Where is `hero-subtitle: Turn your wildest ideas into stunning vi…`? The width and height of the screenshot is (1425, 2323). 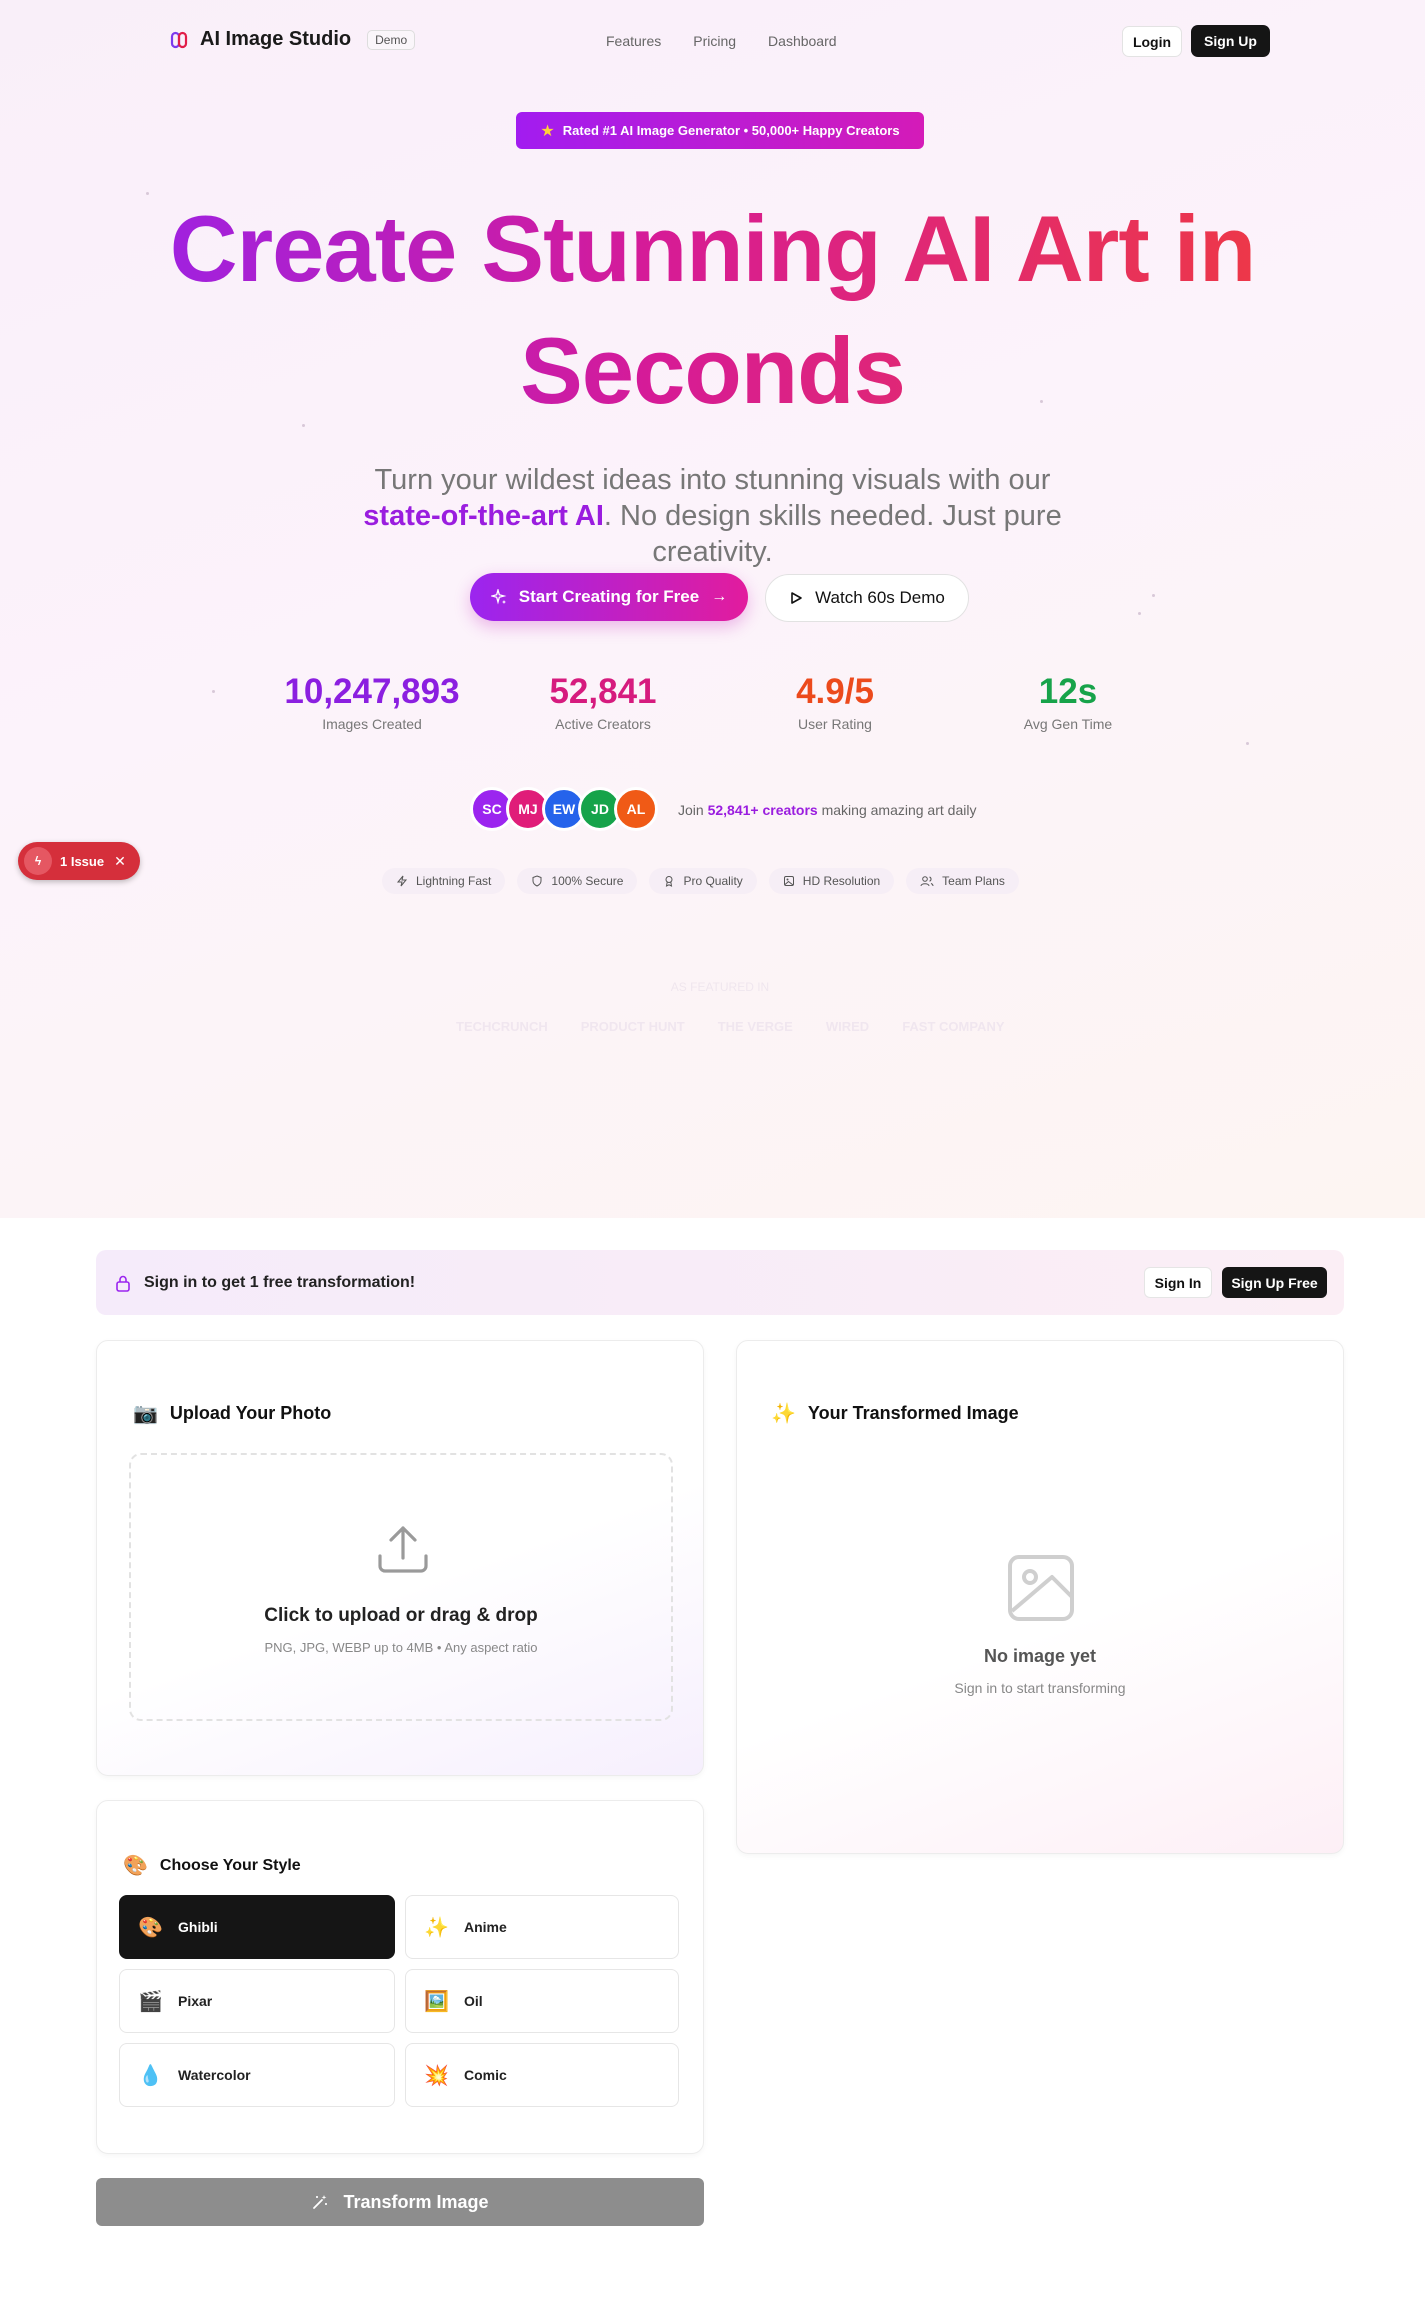 hero-subtitle: Turn your wildest ideas into stunning vi… is located at coordinates (712, 516).